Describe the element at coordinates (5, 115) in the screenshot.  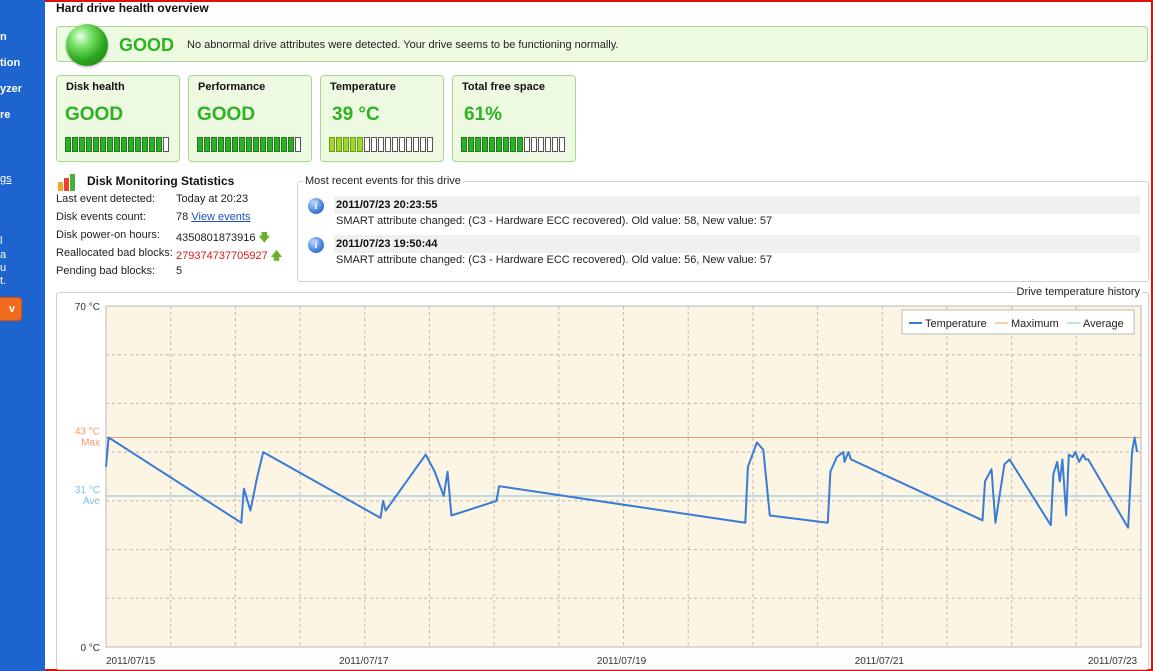
I see `sidebar-item-4: re` at that location.